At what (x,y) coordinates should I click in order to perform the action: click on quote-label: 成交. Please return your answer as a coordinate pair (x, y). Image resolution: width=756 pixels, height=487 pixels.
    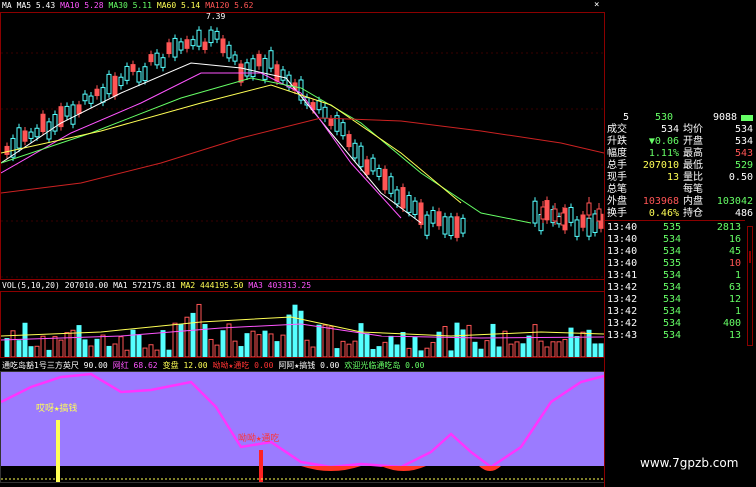
    Looking at the image, I should click on (617, 129).